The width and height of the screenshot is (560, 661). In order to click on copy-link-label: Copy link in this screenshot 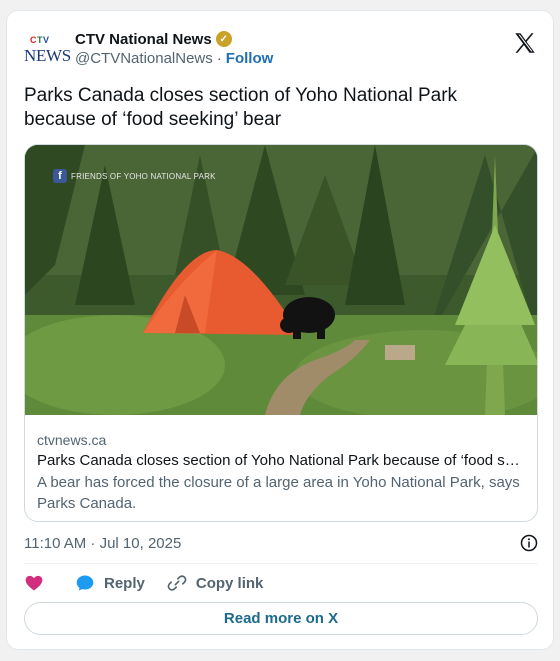, I will do `click(229, 583)`.